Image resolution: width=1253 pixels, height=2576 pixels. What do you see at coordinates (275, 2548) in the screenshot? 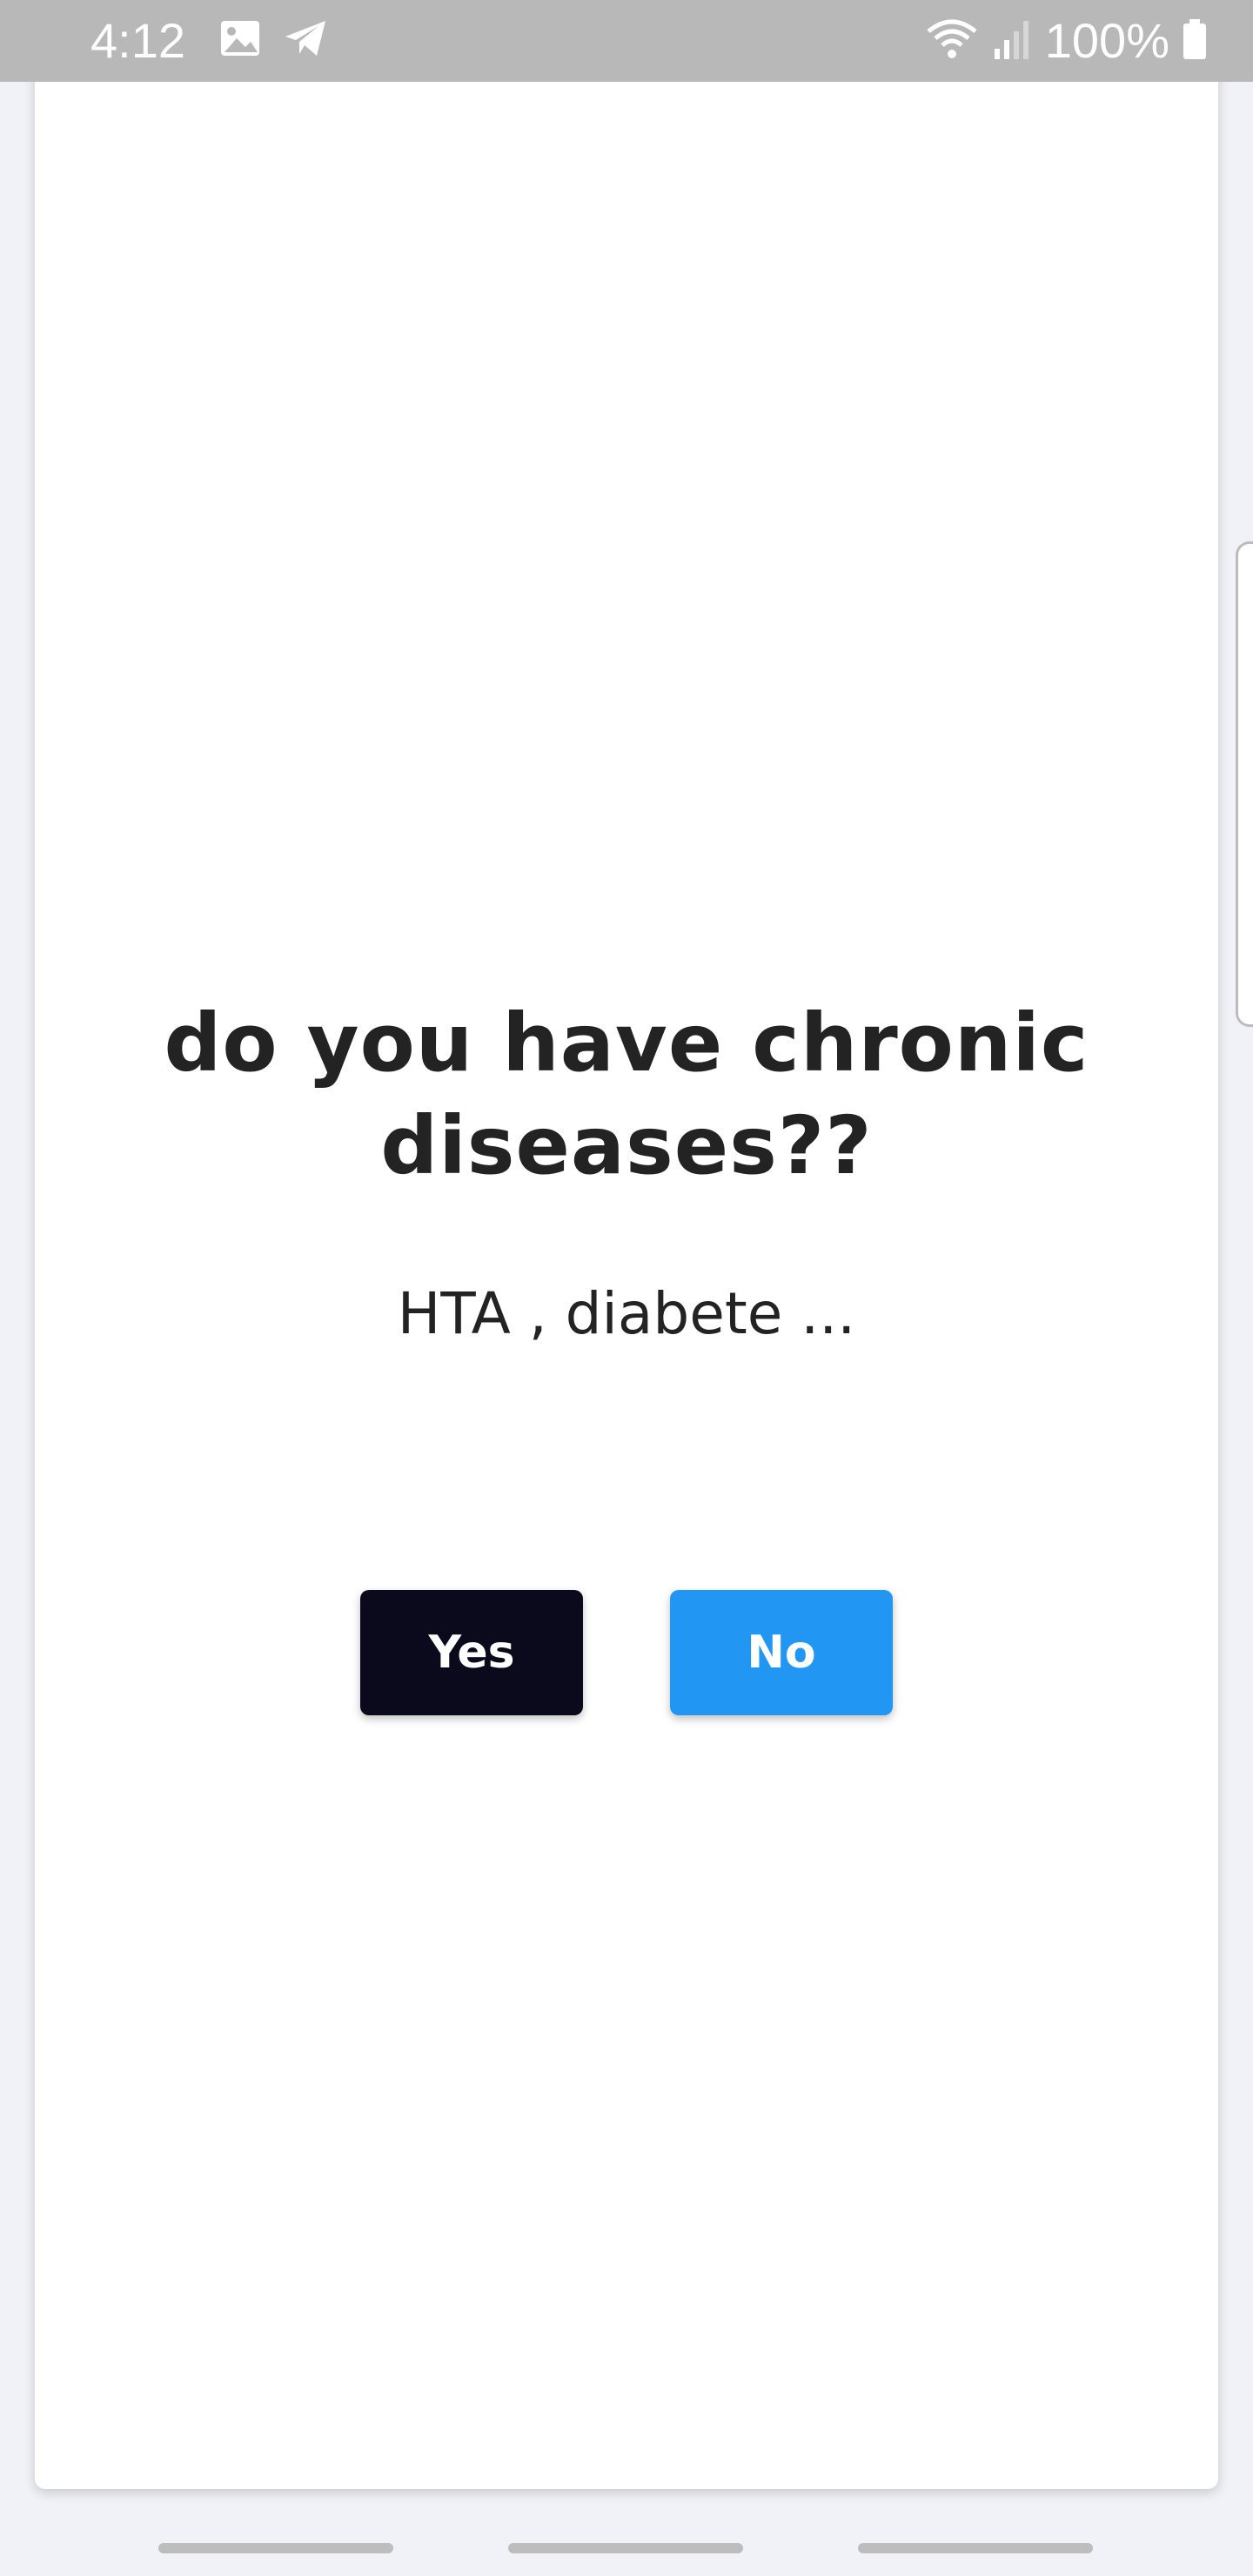
I see `recent-apps-button` at bounding box center [275, 2548].